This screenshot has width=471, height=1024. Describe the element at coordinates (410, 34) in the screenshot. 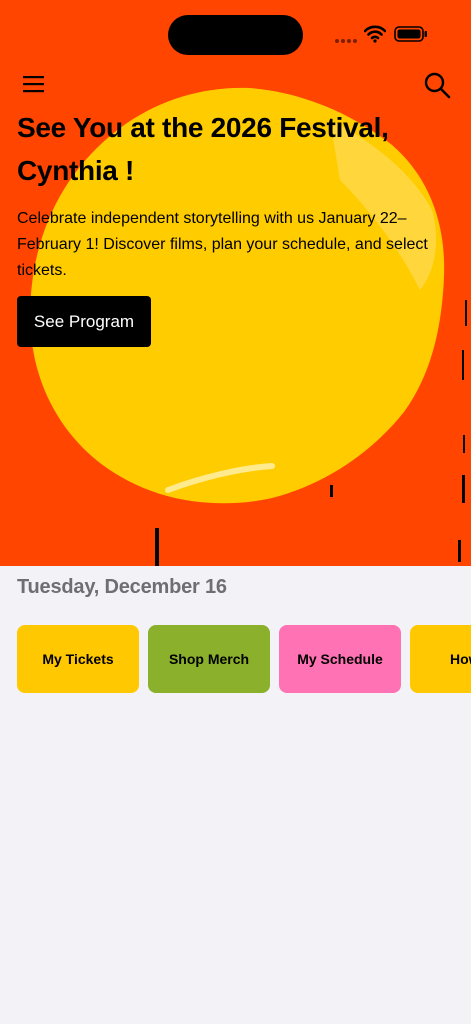

I see `battery-icon` at that location.